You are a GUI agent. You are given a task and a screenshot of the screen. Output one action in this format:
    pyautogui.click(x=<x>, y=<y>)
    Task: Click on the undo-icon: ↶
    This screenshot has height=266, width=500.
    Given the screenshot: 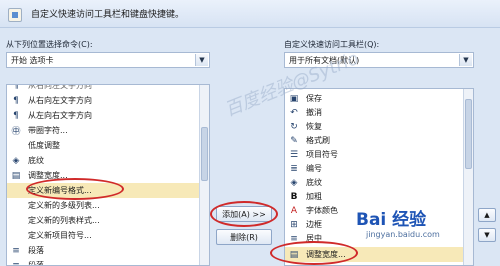 What is the action you would take?
    pyautogui.click(x=294, y=112)
    